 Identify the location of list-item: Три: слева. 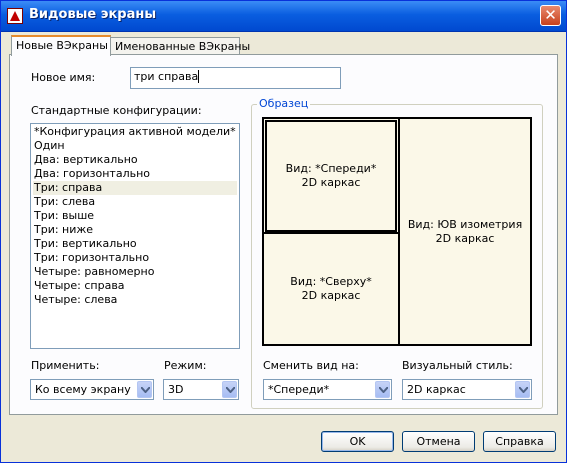
(135, 202).